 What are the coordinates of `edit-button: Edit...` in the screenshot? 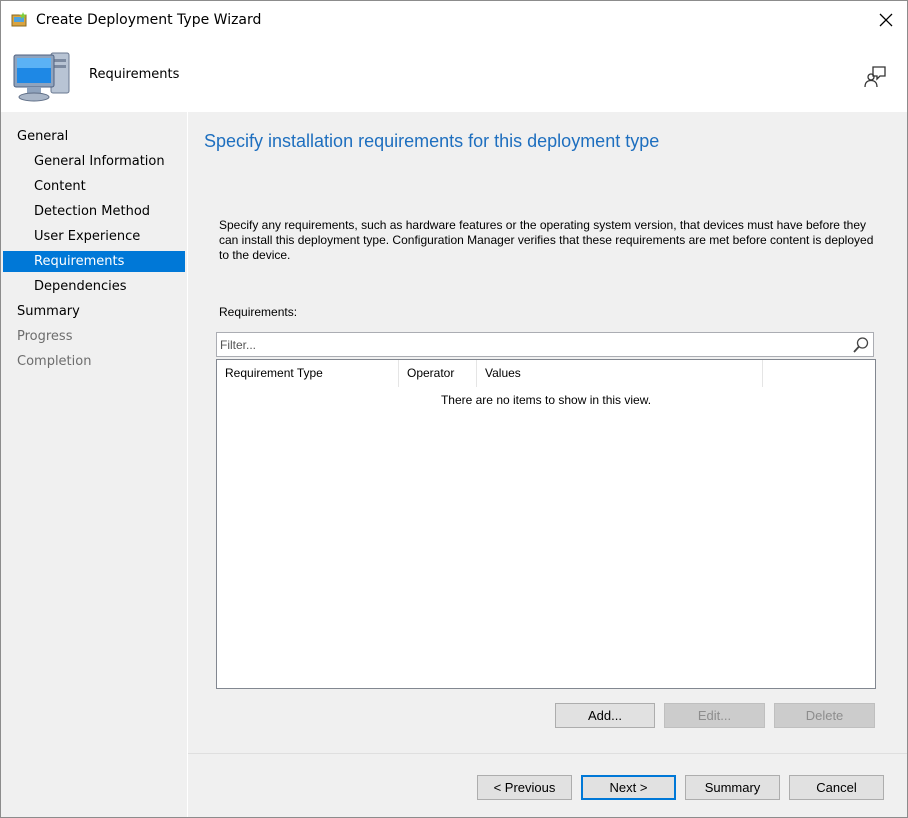 It's located at (714, 715).